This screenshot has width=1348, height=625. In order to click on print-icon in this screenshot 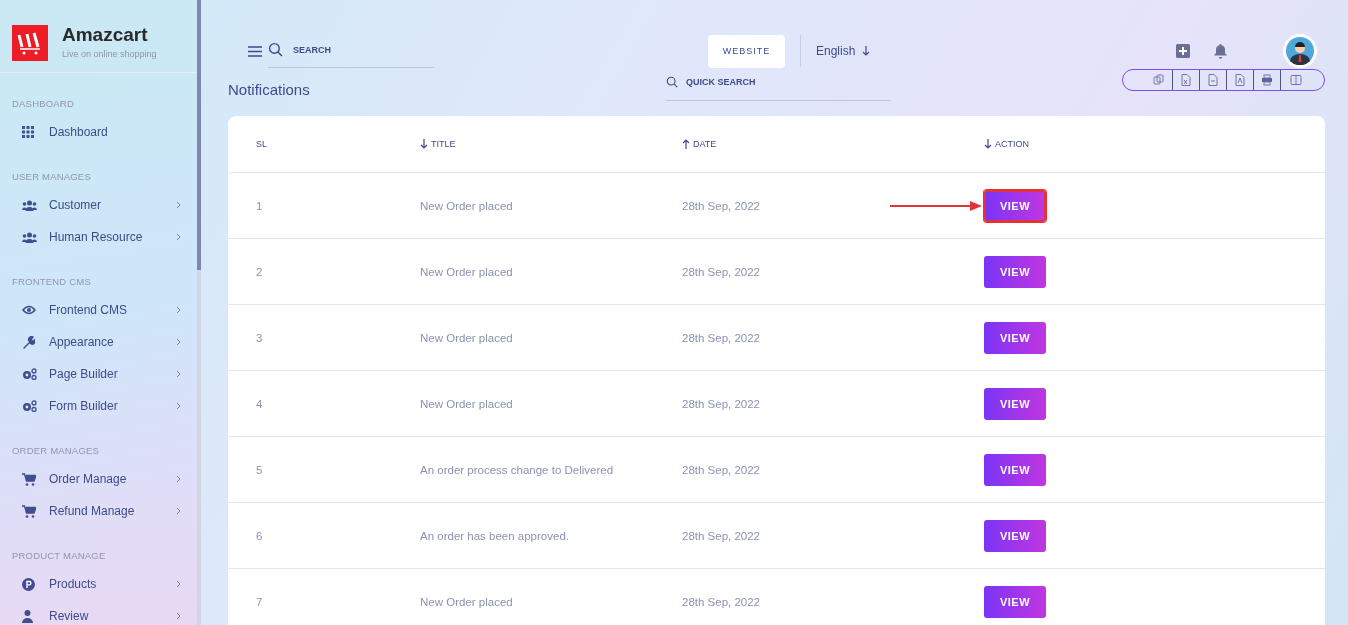, I will do `click(1267, 80)`.